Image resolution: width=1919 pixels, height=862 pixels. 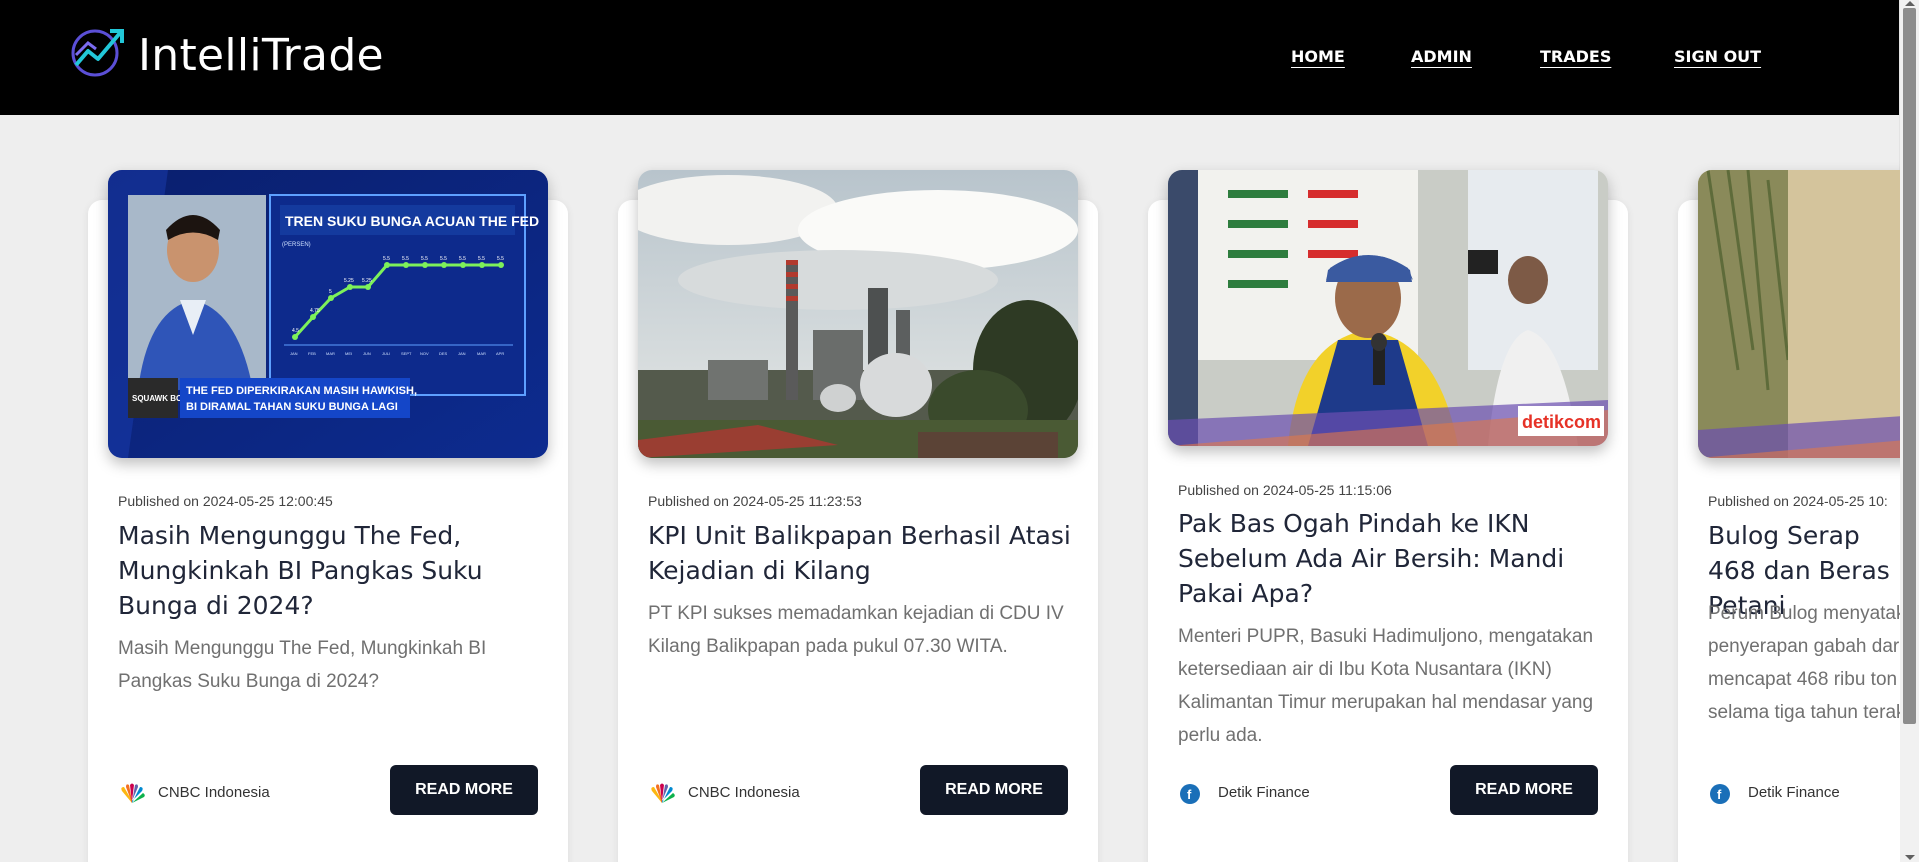 I want to click on news-card-image: detikcom, so click(x=1388, y=308).